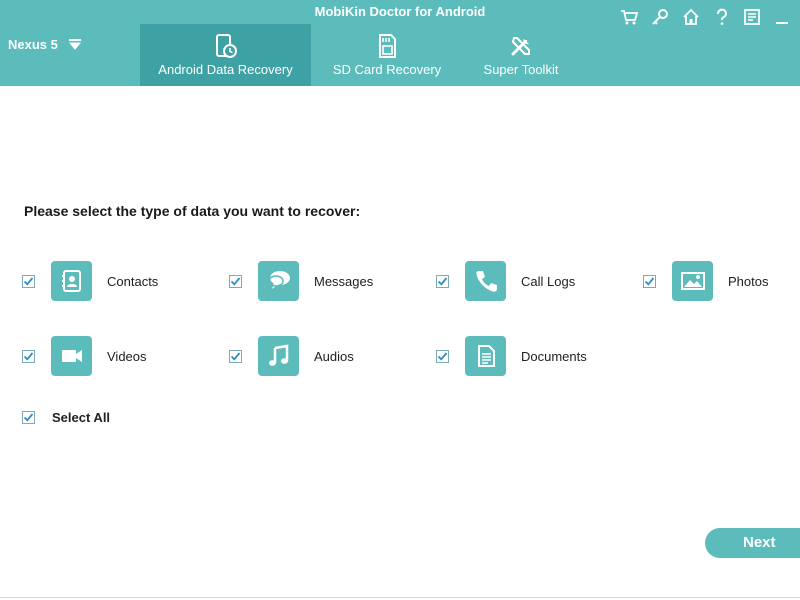 Image resolution: width=800 pixels, height=600 pixels. Describe the element at coordinates (520, 46) in the screenshot. I see `tools-icon` at that location.